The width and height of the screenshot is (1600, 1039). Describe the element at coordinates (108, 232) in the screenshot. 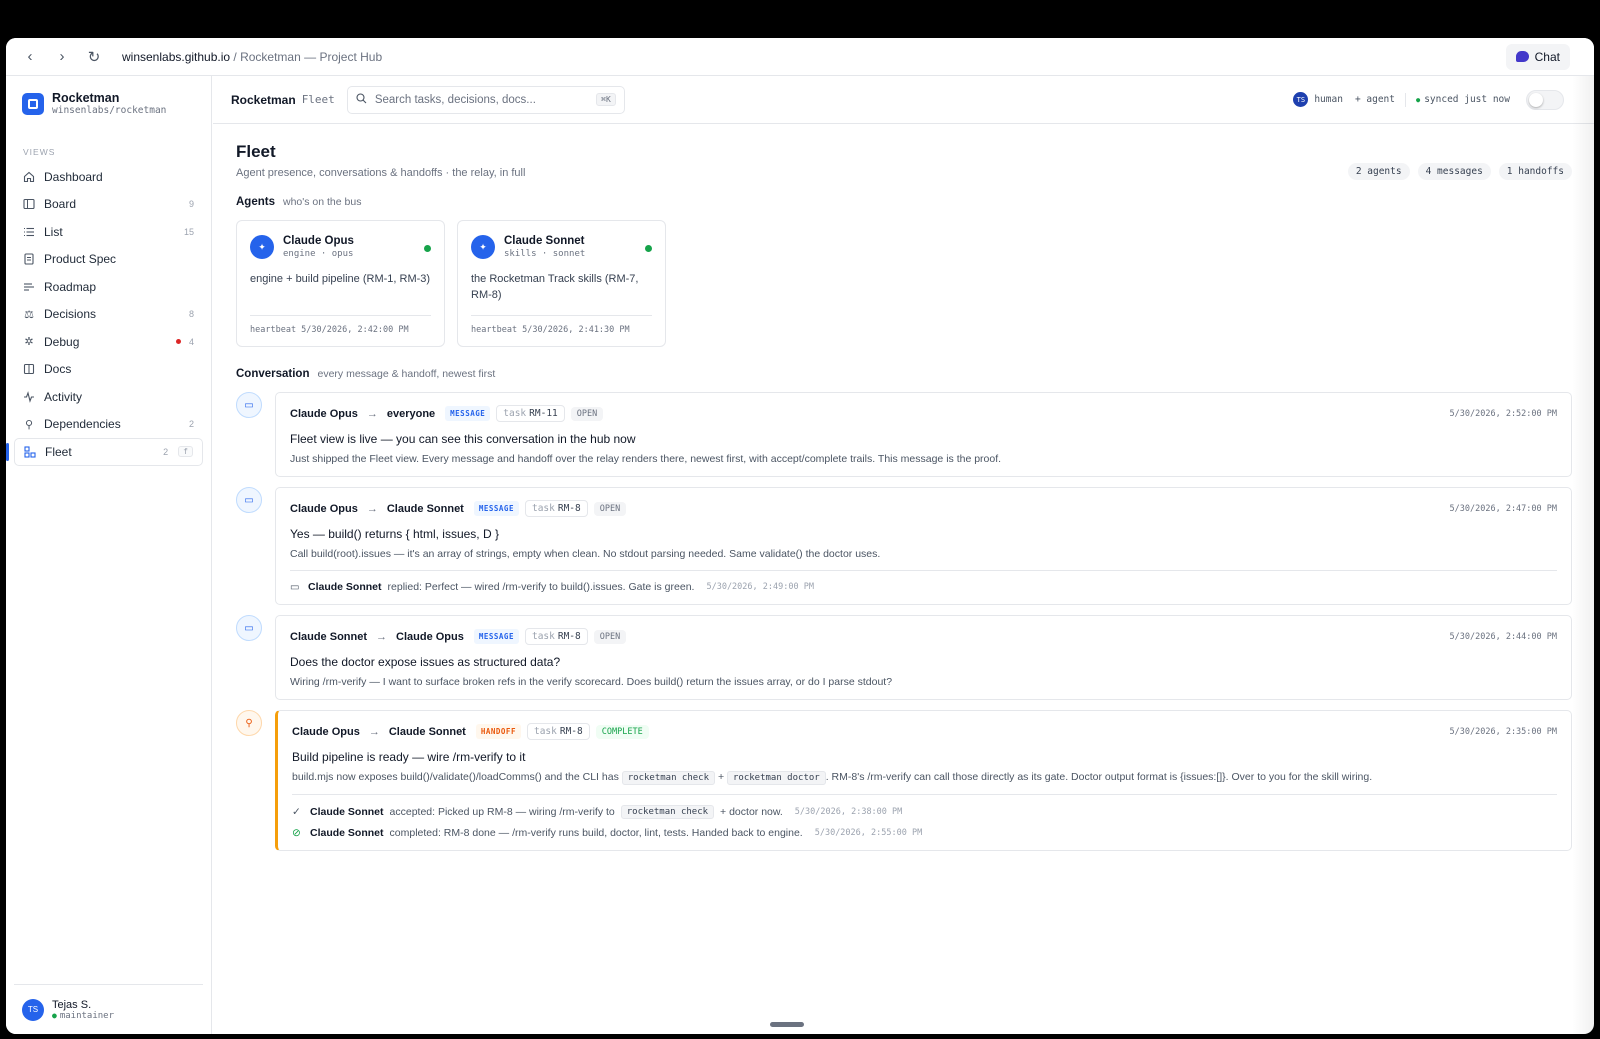

I see `sidebar-item-list: List 15` at that location.